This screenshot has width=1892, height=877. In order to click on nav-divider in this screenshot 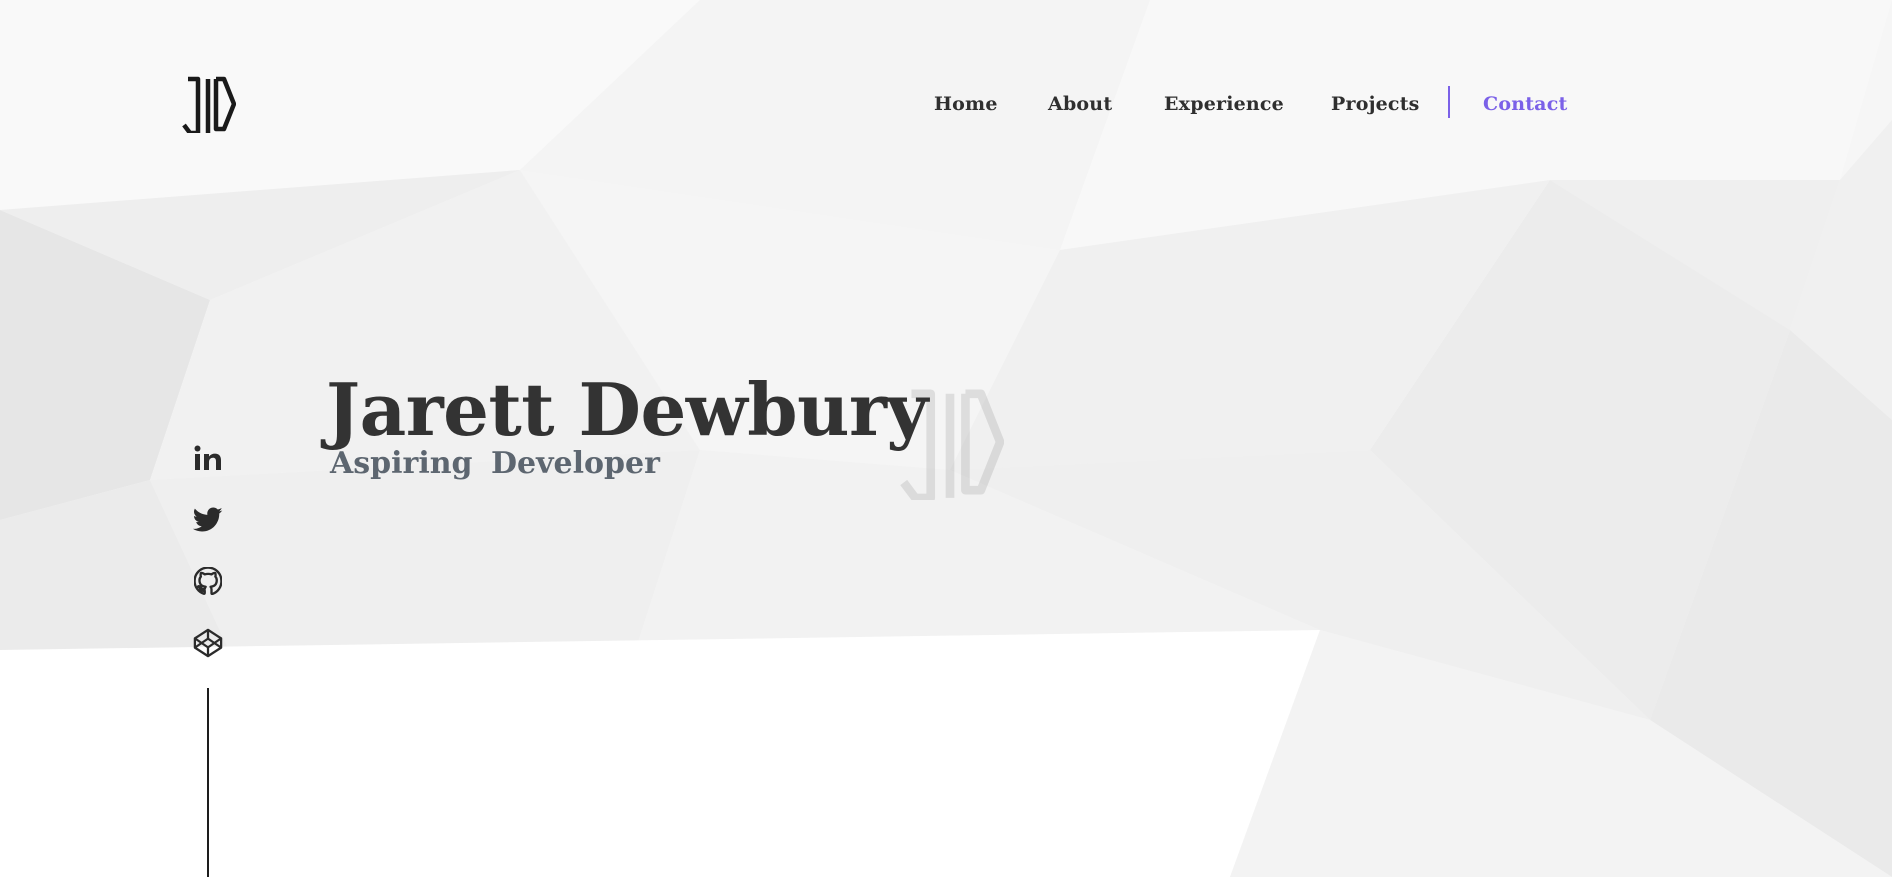, I will do `click(1449, 102)`.